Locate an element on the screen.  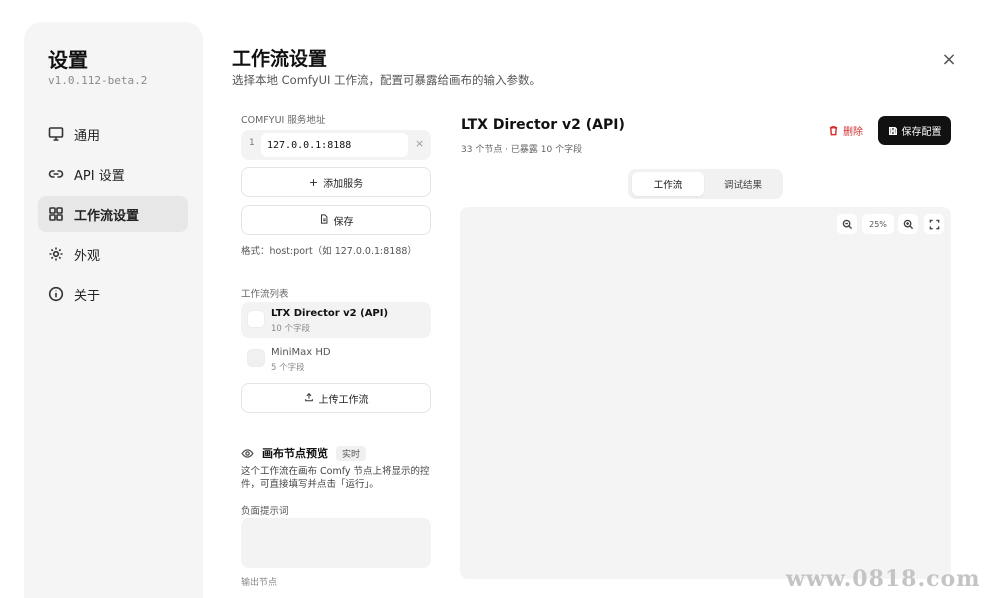
save-icon is located at coordinates (892, 130).